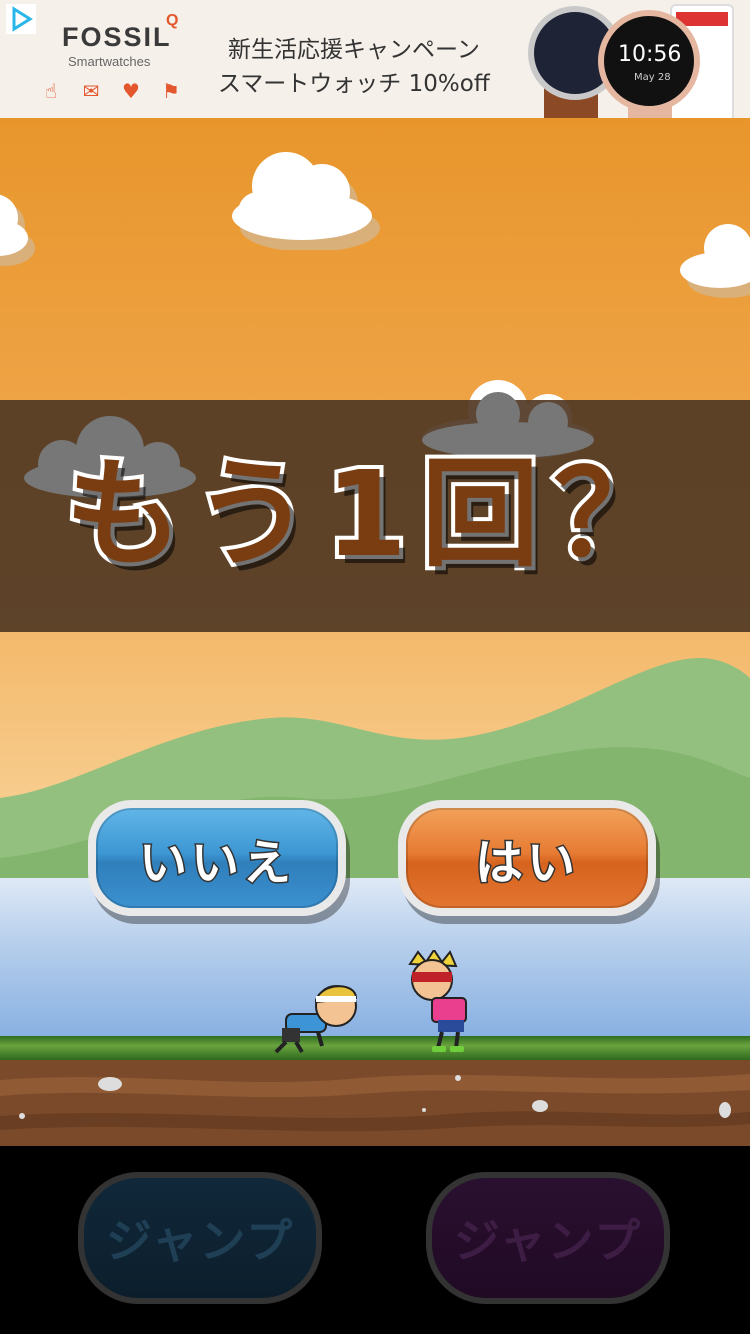  Describe the element at coordinates (21, 19) in the screenshot. I see `ad-choices-icon` at that location.